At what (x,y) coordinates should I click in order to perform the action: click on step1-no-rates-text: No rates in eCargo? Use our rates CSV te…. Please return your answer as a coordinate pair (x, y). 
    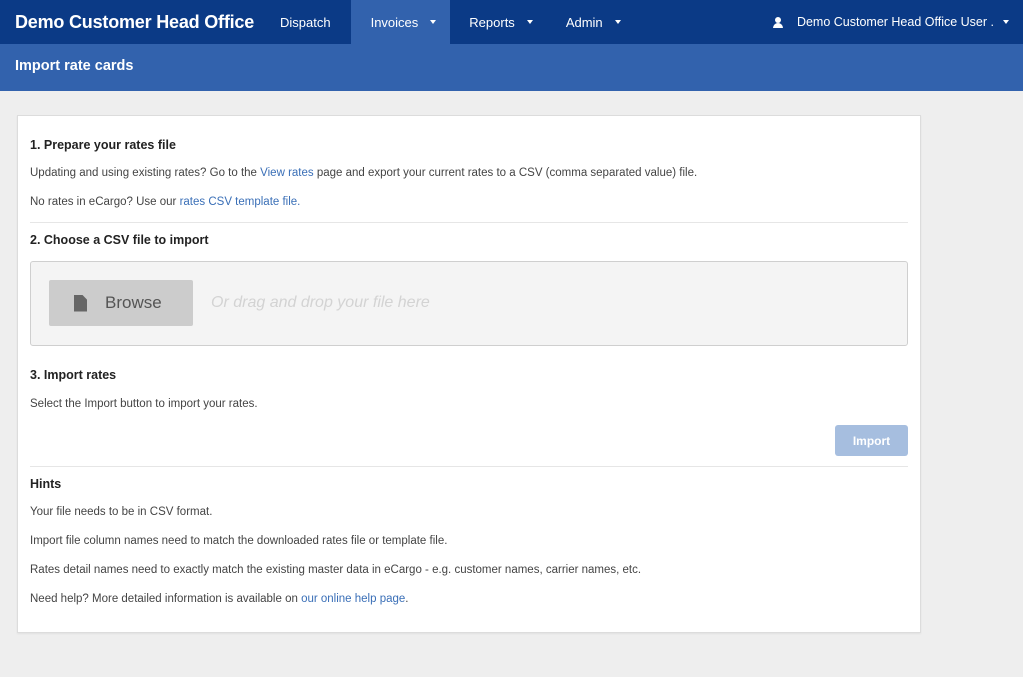
    Looking at the image, I should click on (165, 202).